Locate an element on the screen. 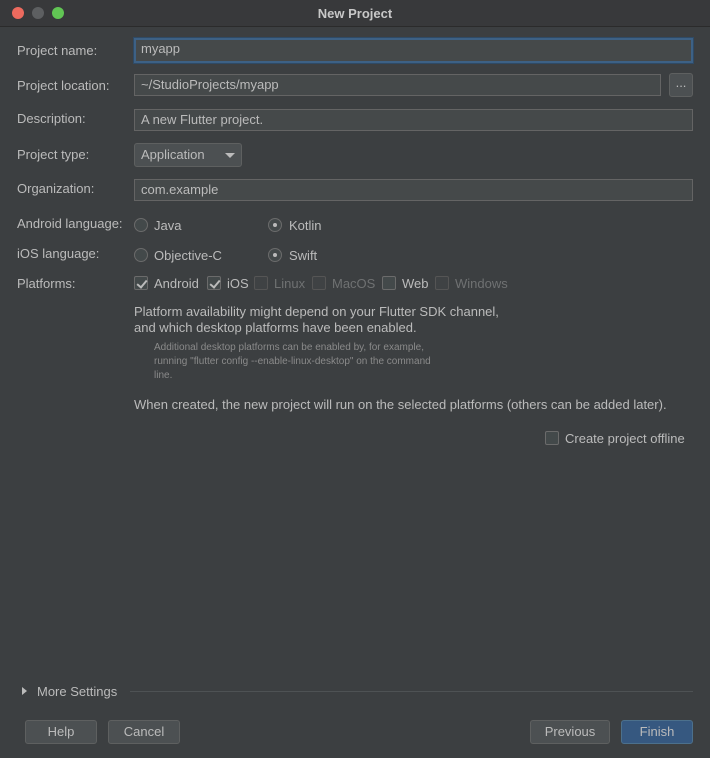  project-location-label: Project location: is located at coordinates (63, 85).